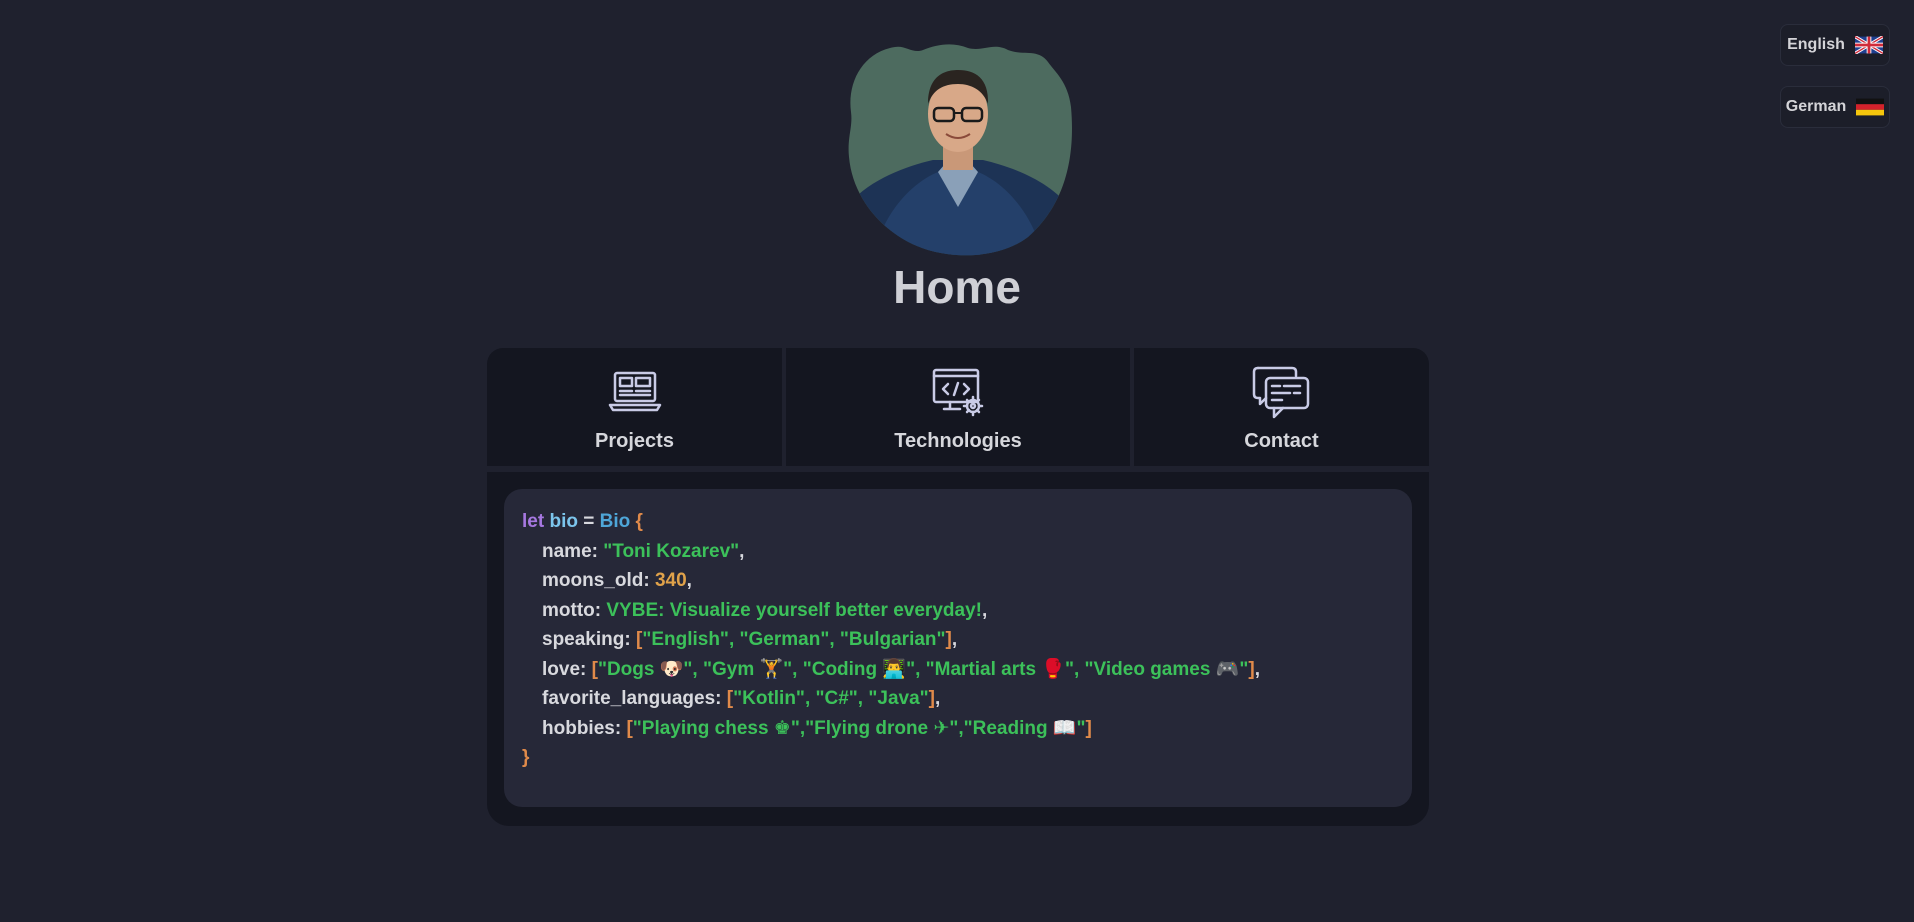  What do you see at coordinates (1281, 440) in the screenshot?
I see `contact-label: Contact` at bounding box center [1281, 440].